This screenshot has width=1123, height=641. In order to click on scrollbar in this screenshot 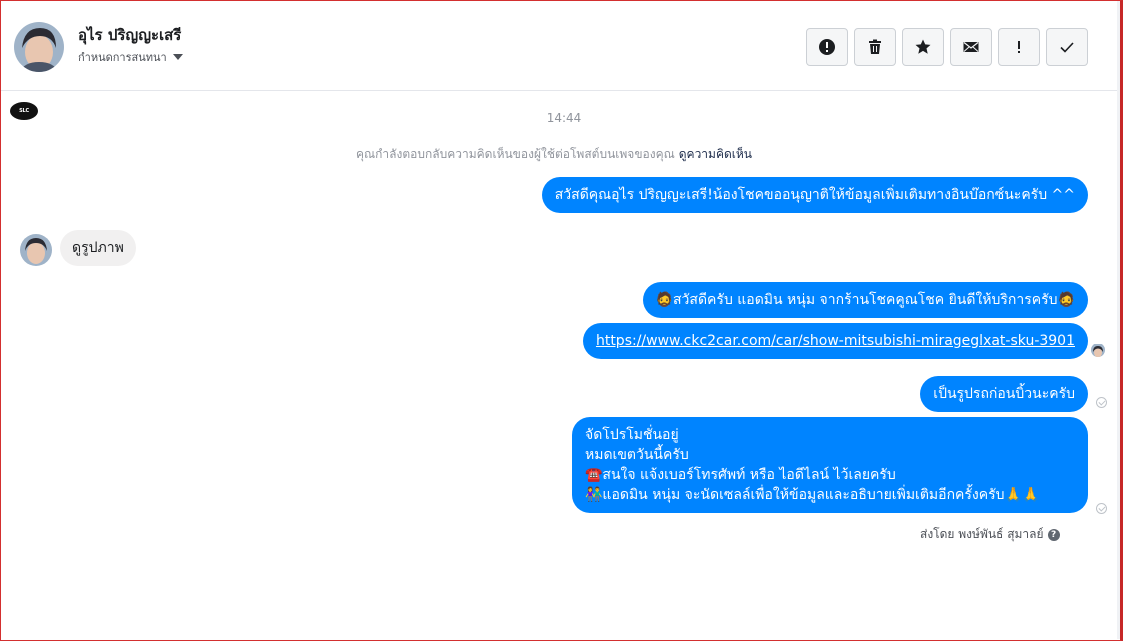, I will do `click(1118, 320)`.